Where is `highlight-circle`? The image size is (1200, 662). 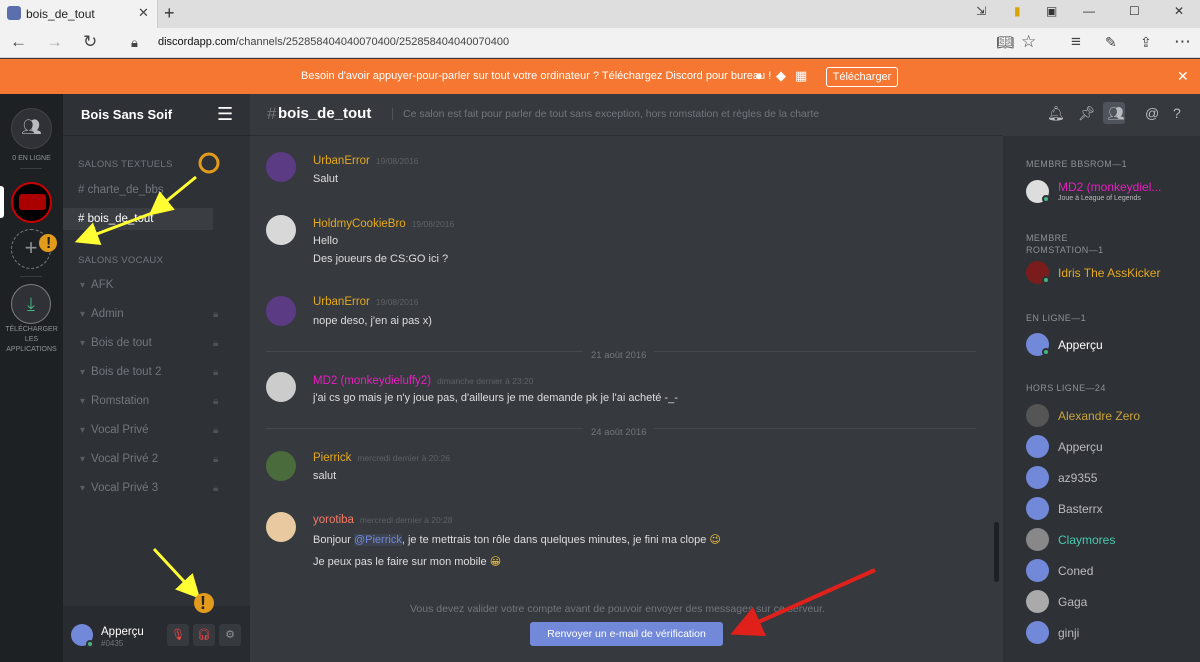
highlight-circle is located at coordinates (209, 163).